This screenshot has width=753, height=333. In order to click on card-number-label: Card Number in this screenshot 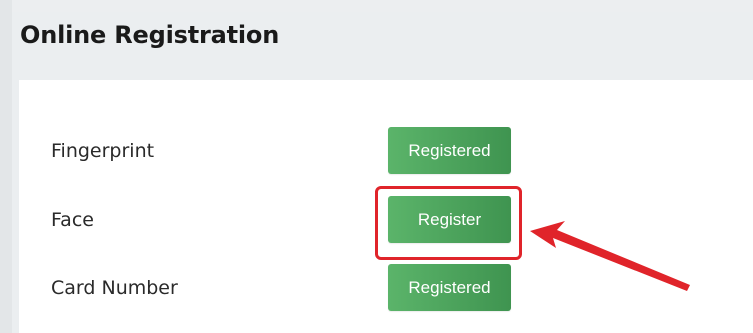, I will do `click(114, 288)`.